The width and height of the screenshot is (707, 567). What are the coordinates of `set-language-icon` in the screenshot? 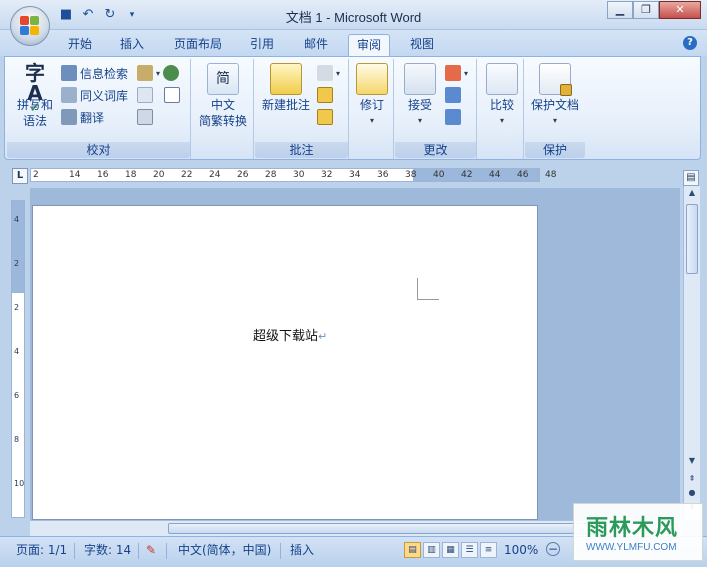 It's located at (145, 95).